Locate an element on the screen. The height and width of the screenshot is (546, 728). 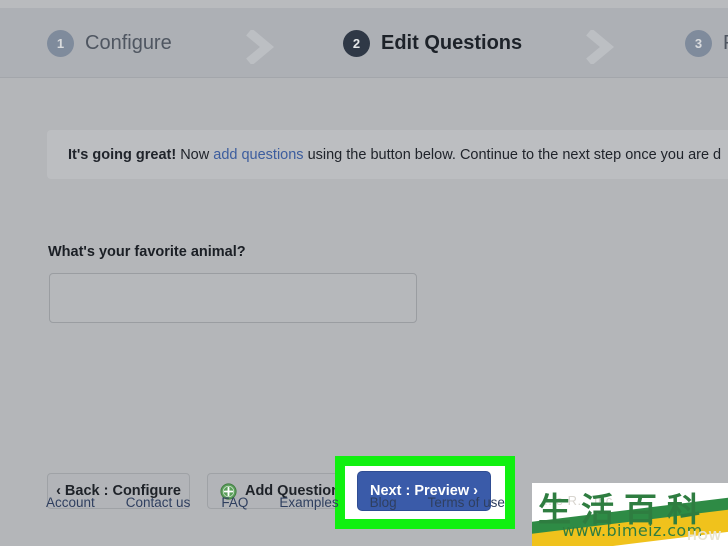
step-number-3: 3 is located at coordinates (698, 43).